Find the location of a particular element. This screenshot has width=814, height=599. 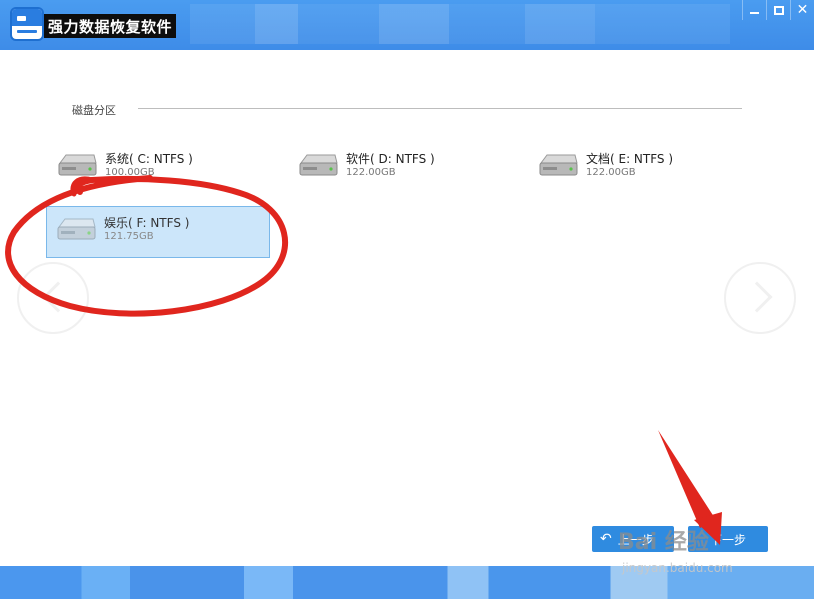

title-bar: 强力数据恢复软件 ✕ is located at coordinates (407, 25).